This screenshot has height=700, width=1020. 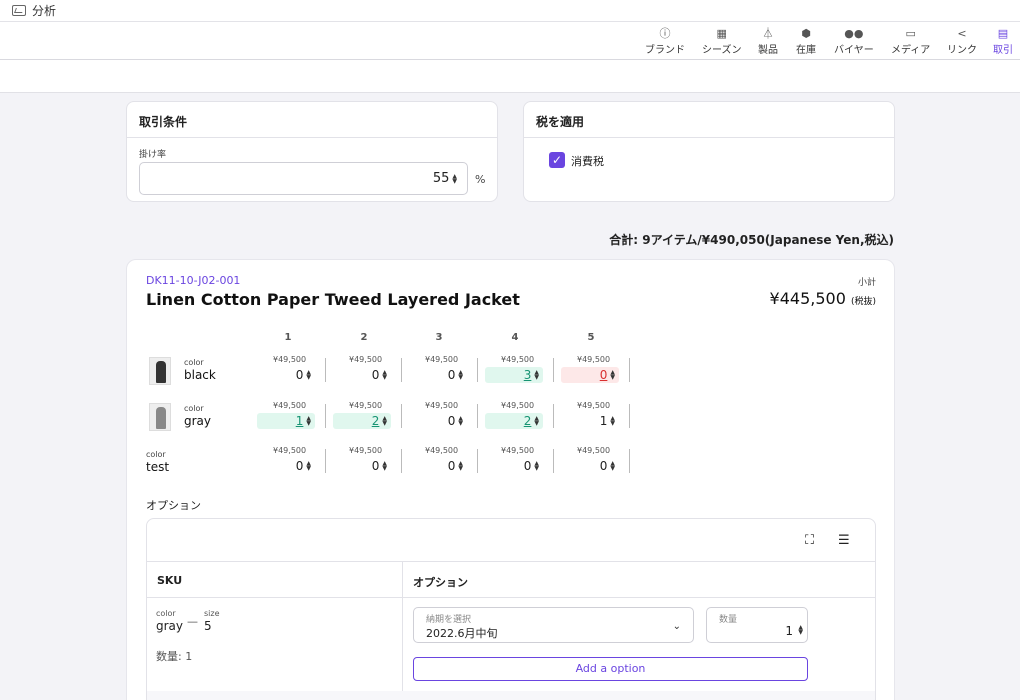 I want to click on chevron-down-icon: ⌄, so click(x=676, y=626).